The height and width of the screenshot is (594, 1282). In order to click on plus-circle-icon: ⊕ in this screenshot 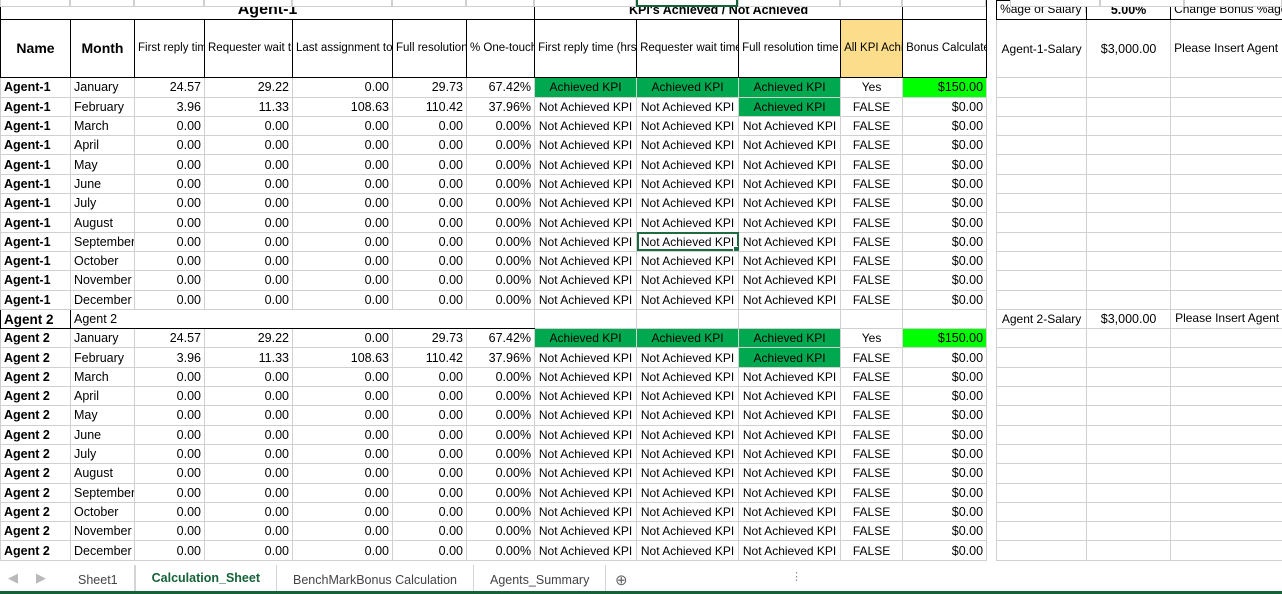, I will do `click(621, 579)`.